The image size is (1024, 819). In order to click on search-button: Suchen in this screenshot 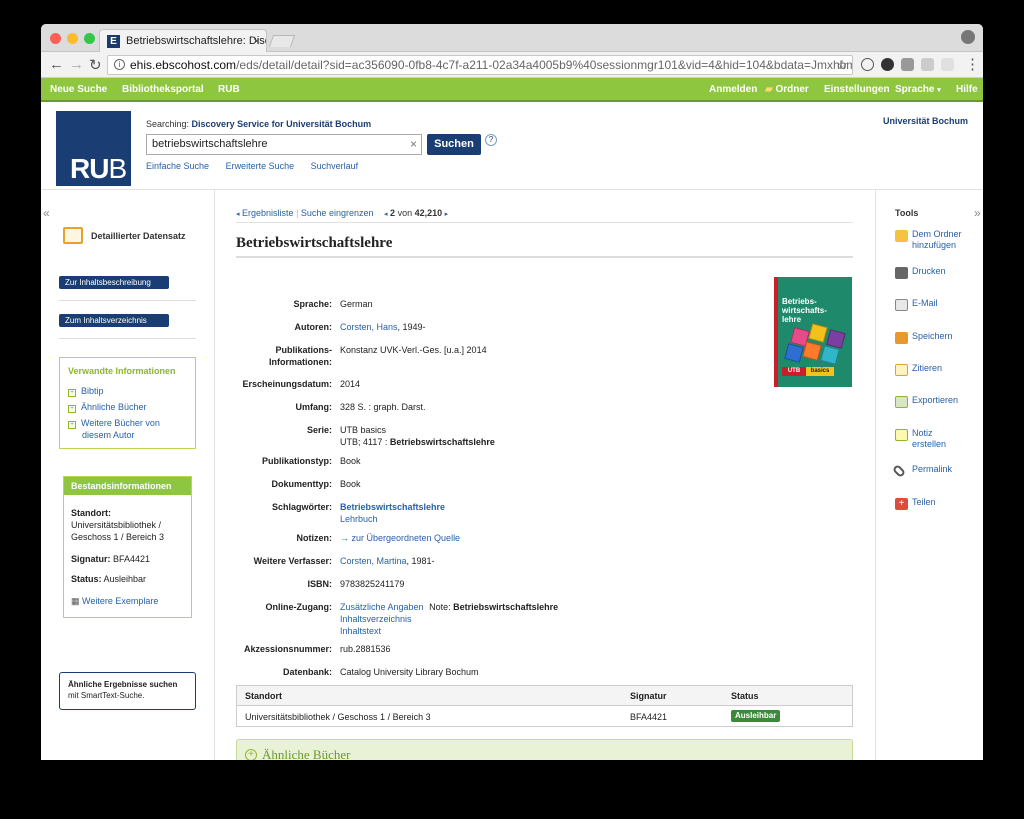, I will do `click(454, 144)`.